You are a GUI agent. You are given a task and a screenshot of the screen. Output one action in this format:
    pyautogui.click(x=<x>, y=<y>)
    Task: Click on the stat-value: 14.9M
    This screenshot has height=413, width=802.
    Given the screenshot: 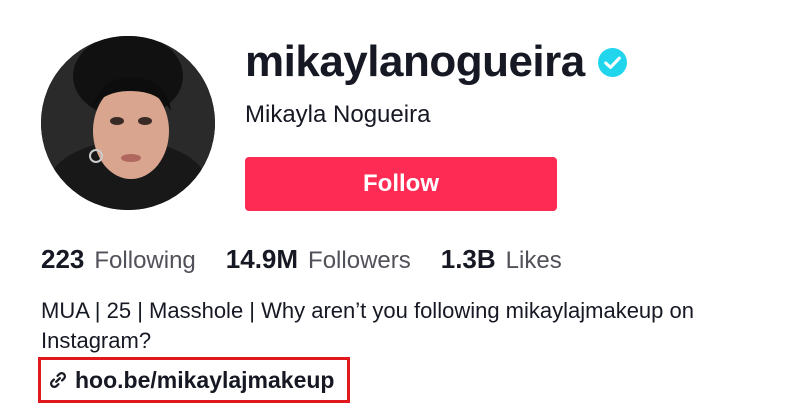 What is the action you would take?
    pyautogui.click(x=262, y=259)
    